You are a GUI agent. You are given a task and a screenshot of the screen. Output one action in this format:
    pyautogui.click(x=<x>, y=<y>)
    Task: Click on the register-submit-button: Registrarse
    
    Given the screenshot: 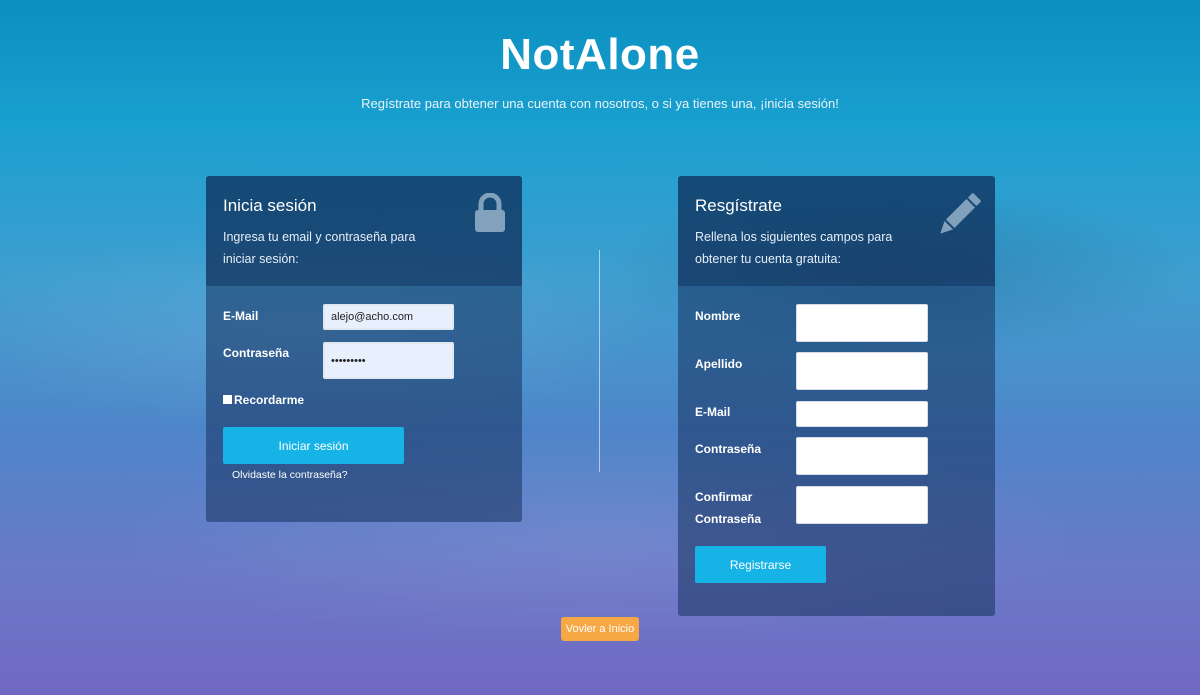 What is the action you would take?
    pyautogui.click(x=760, y=564)
    